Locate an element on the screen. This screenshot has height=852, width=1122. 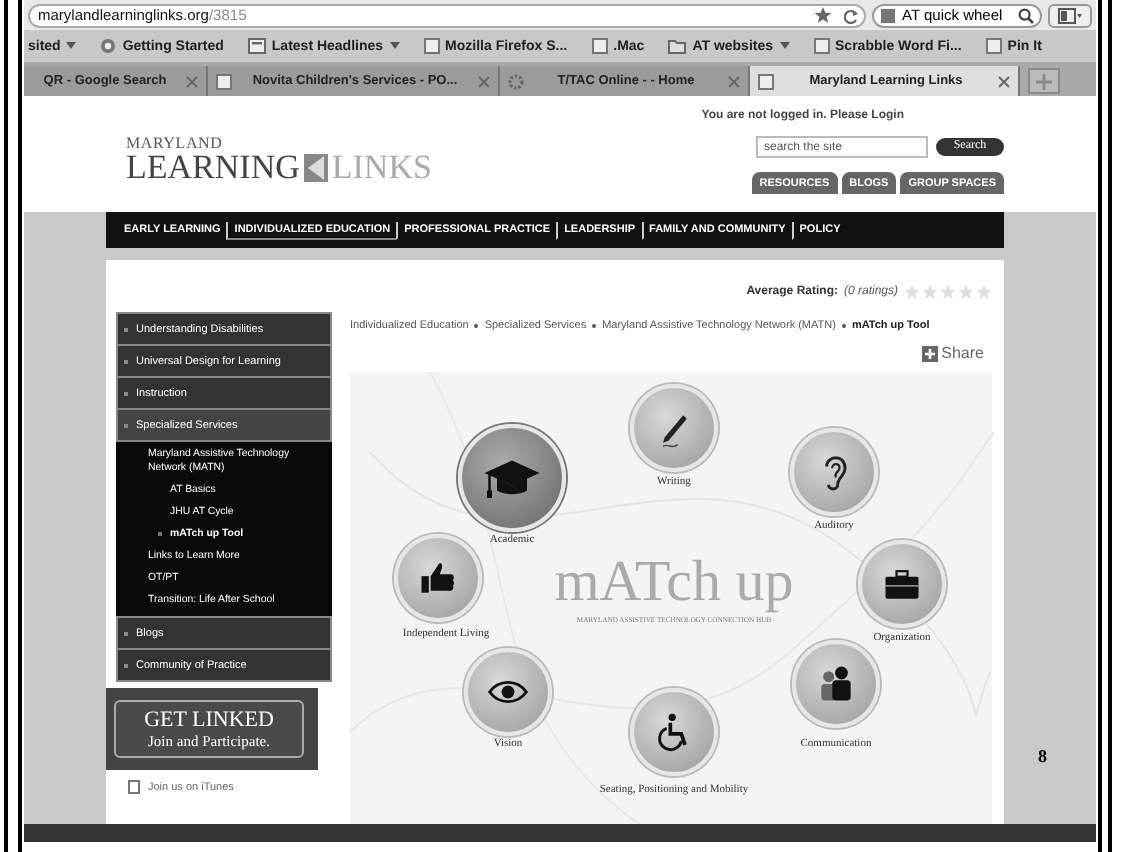
logo-text: LINKS is located at coordinates (381, 168).